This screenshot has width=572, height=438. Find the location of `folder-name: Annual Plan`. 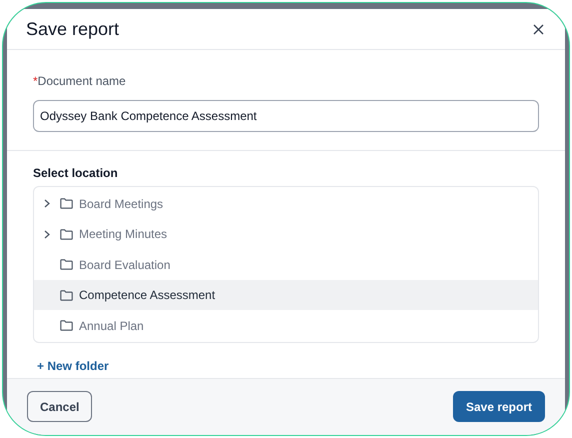

folder-name: Annual Plan is located at coordinates (111, 326).